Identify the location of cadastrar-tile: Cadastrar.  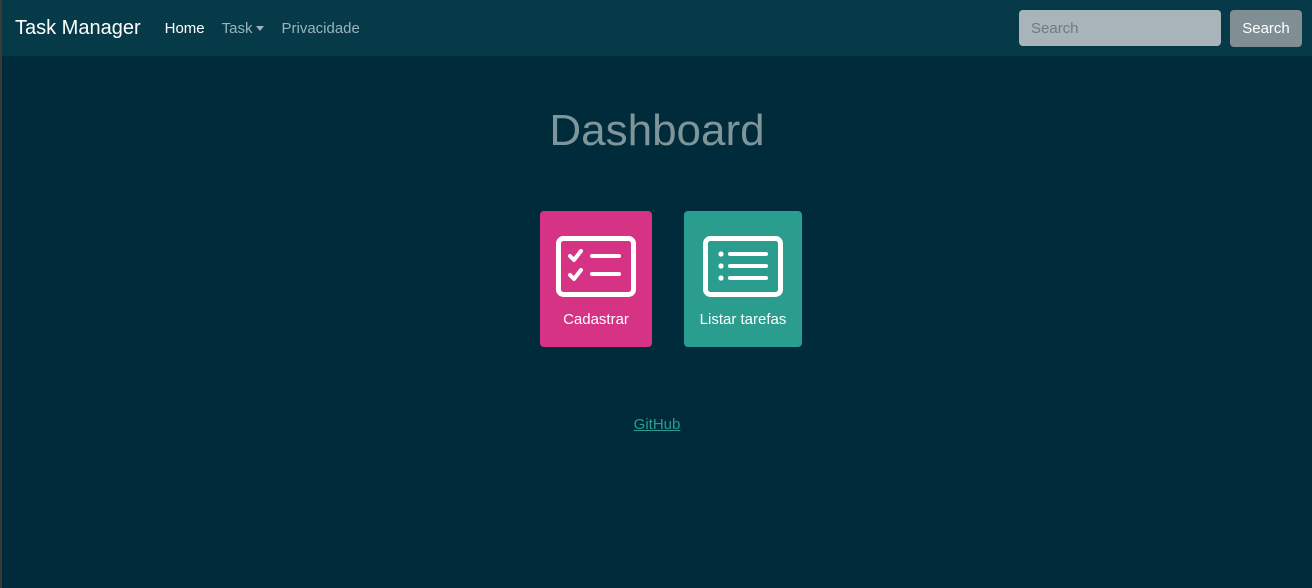
(596, 279).